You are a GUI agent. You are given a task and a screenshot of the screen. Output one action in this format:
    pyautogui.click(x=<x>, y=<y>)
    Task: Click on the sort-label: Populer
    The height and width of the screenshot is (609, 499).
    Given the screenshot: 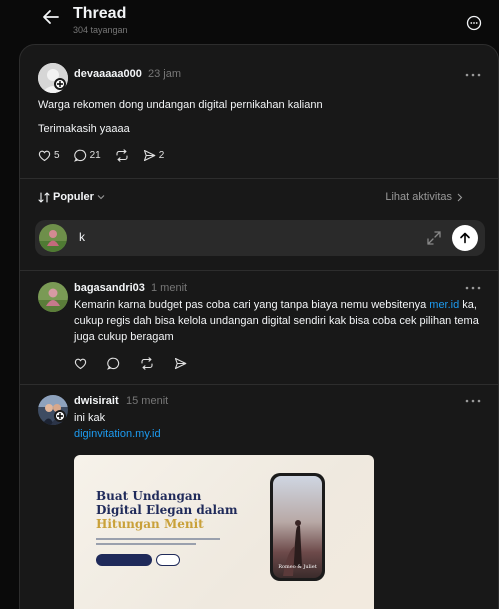 What is the action you would take?
    pyautogui.click(x=73, y=197)
    